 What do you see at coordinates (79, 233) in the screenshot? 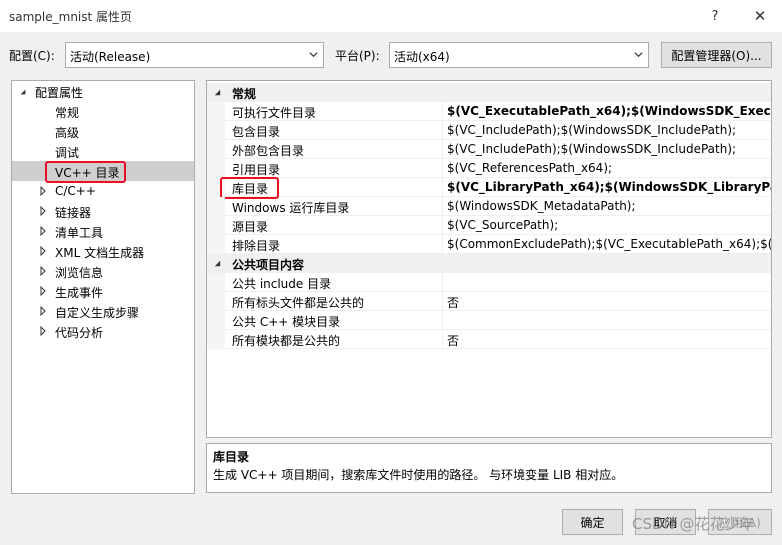
I see `tree-item-label: 清单工具` at bounding box center [79, 233].